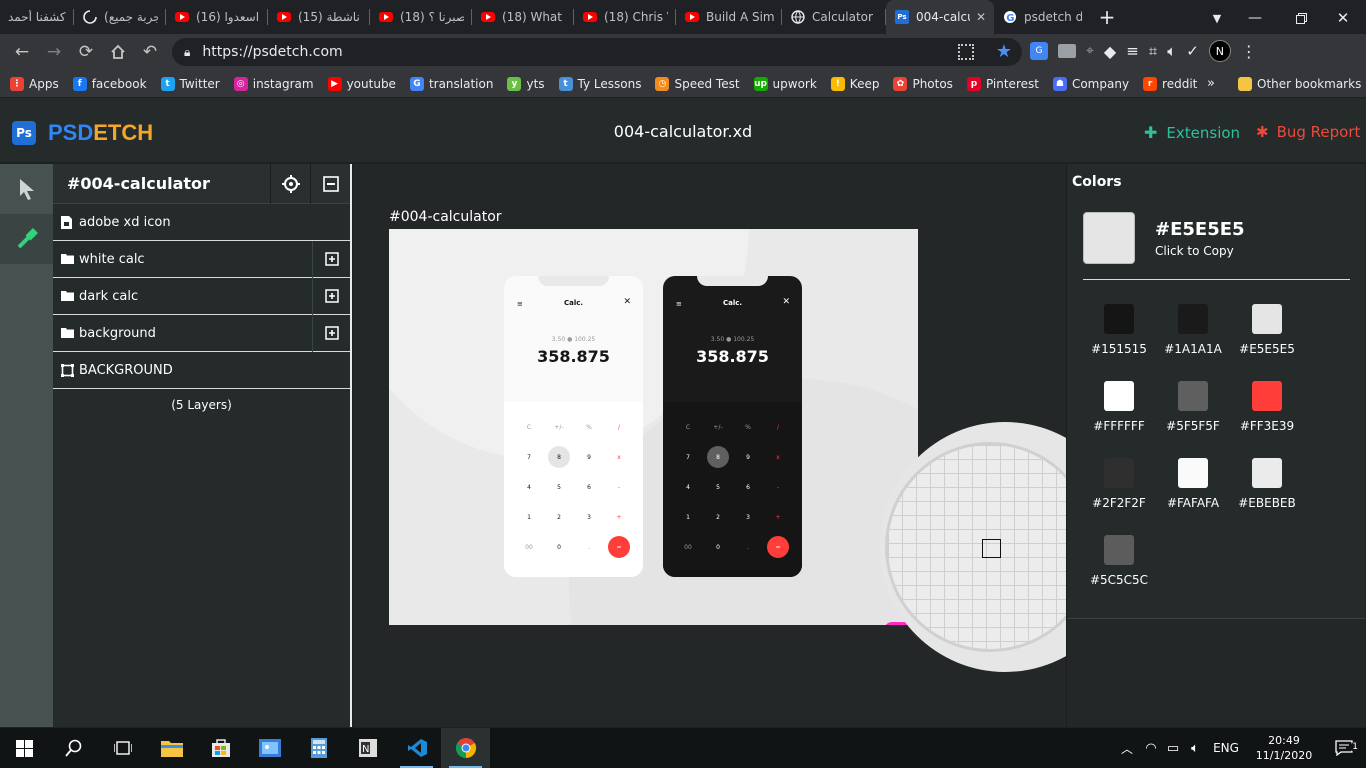 The height and width of the screenshot is (768, 1366). Describe the element at coordinates (619, 487) in the screenshot. I see `keypad-key: -` at that location.